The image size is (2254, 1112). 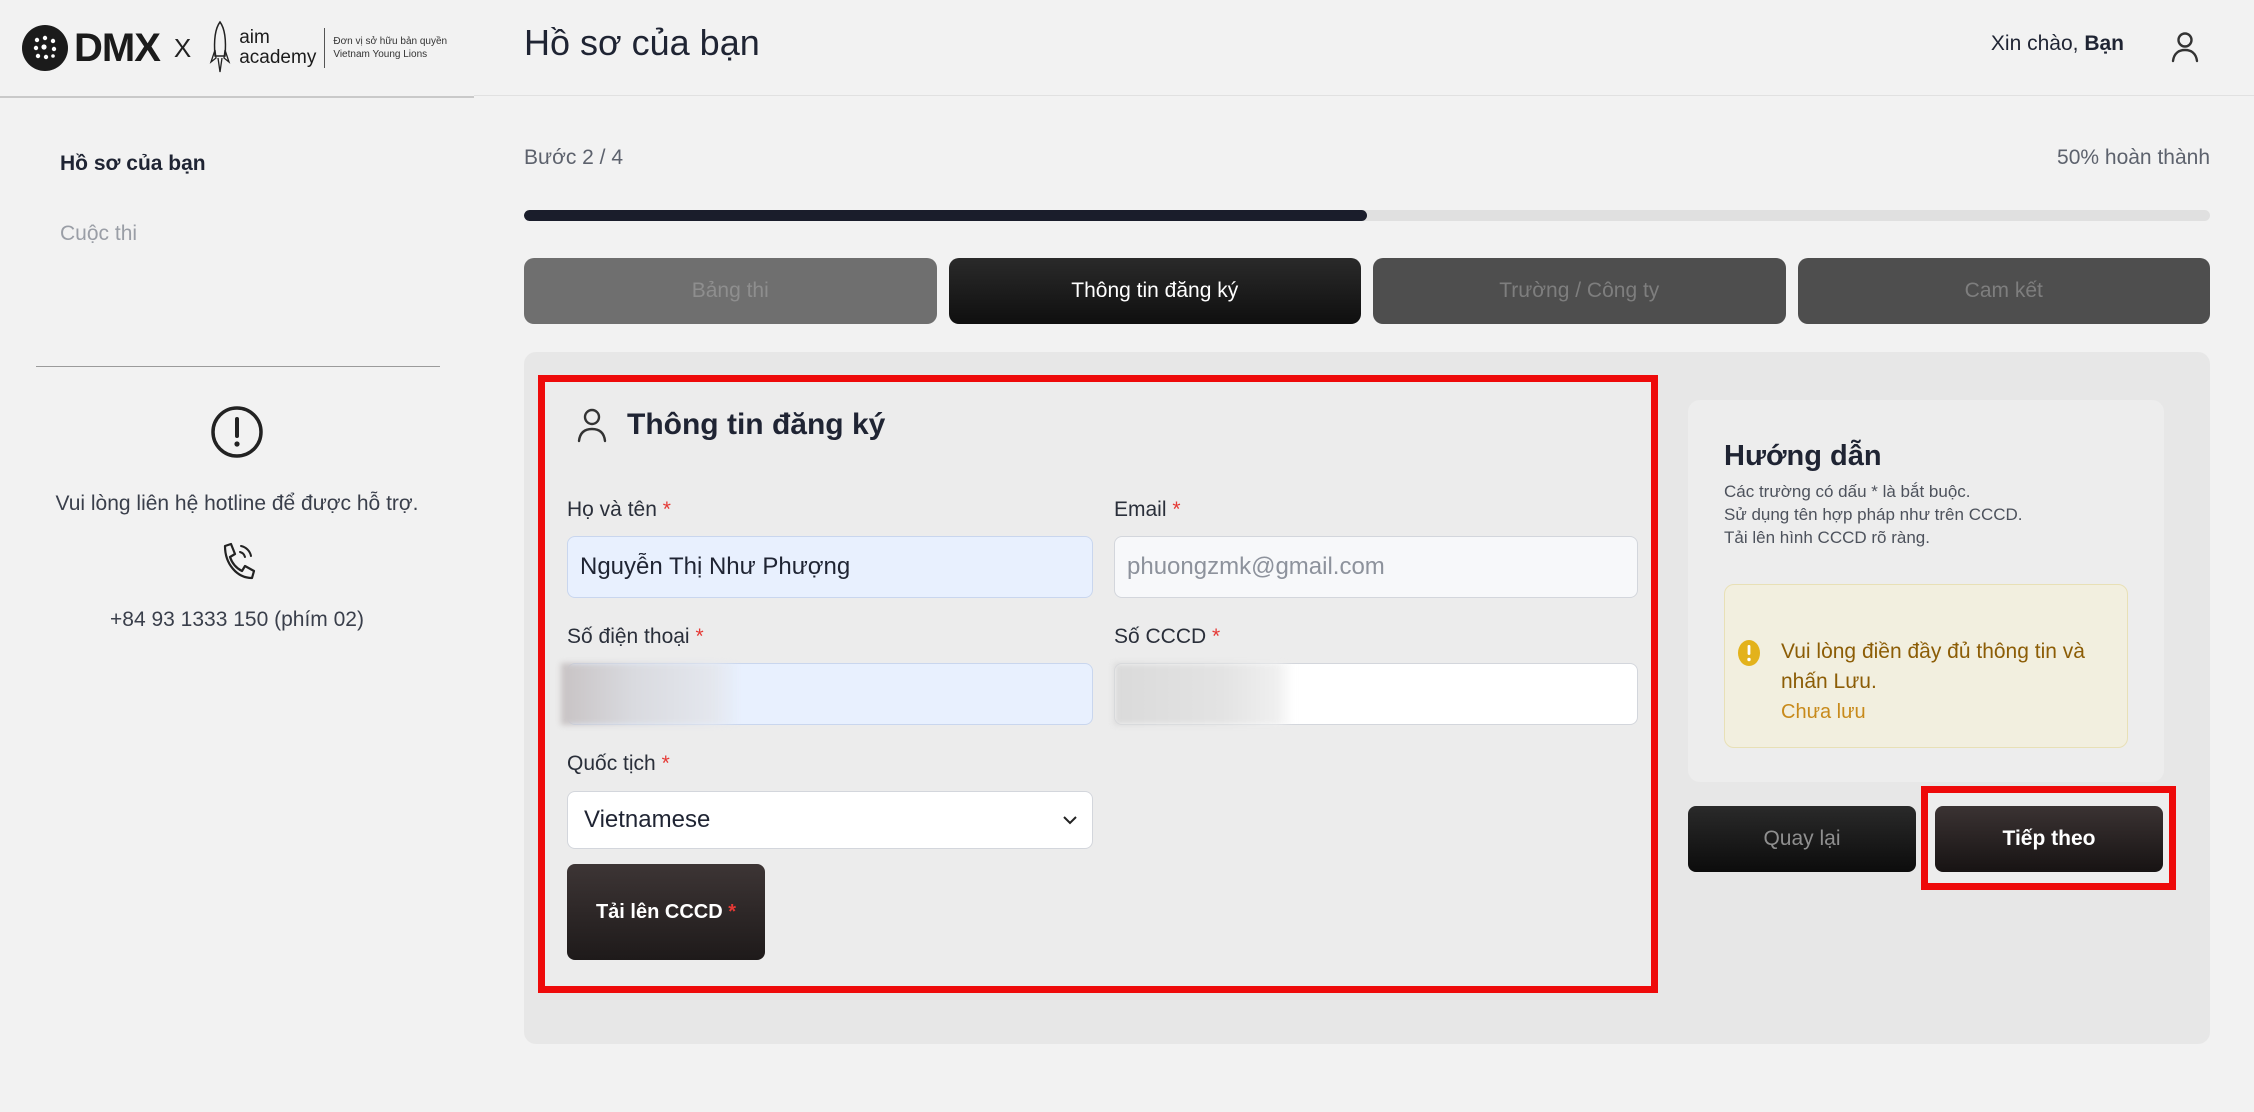 What do you see at coordinates (659, 911) in the screenshot?
I see `upload-cccd-label: Tải lên CCCD` at bounding box center [659, 911].